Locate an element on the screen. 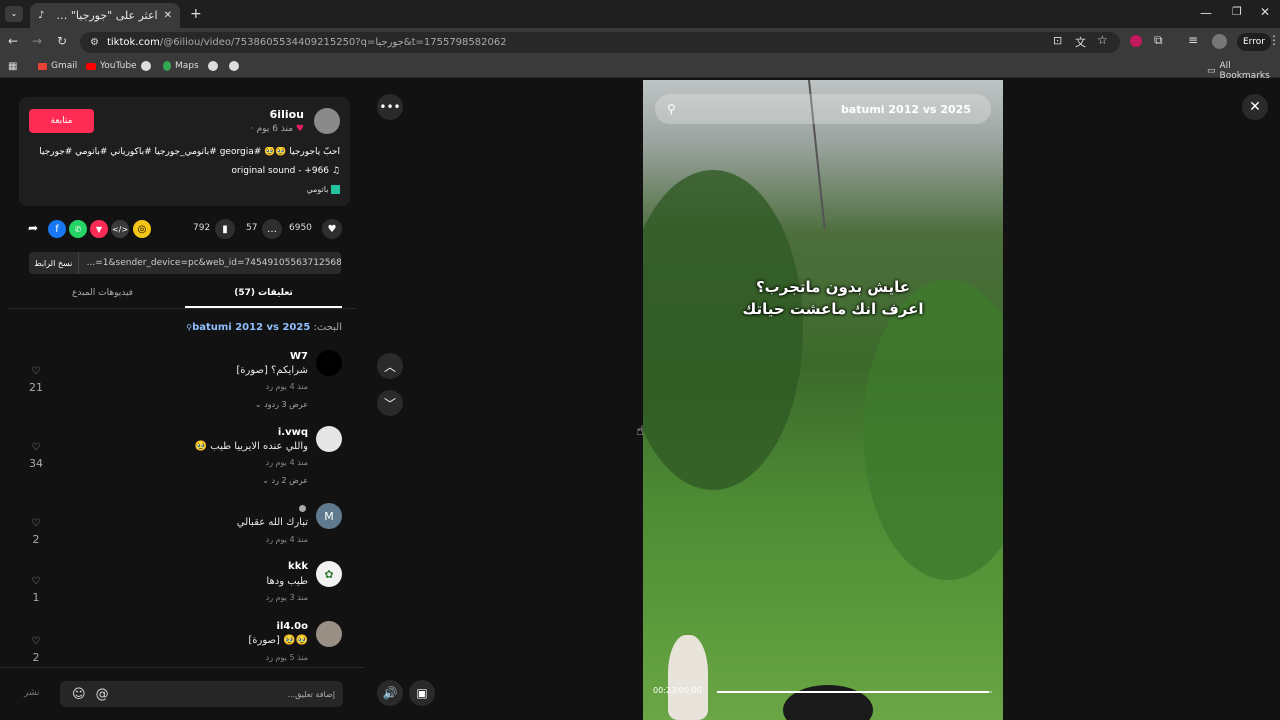  floating-player-button: ▣ is located at coordinates (422, 693).